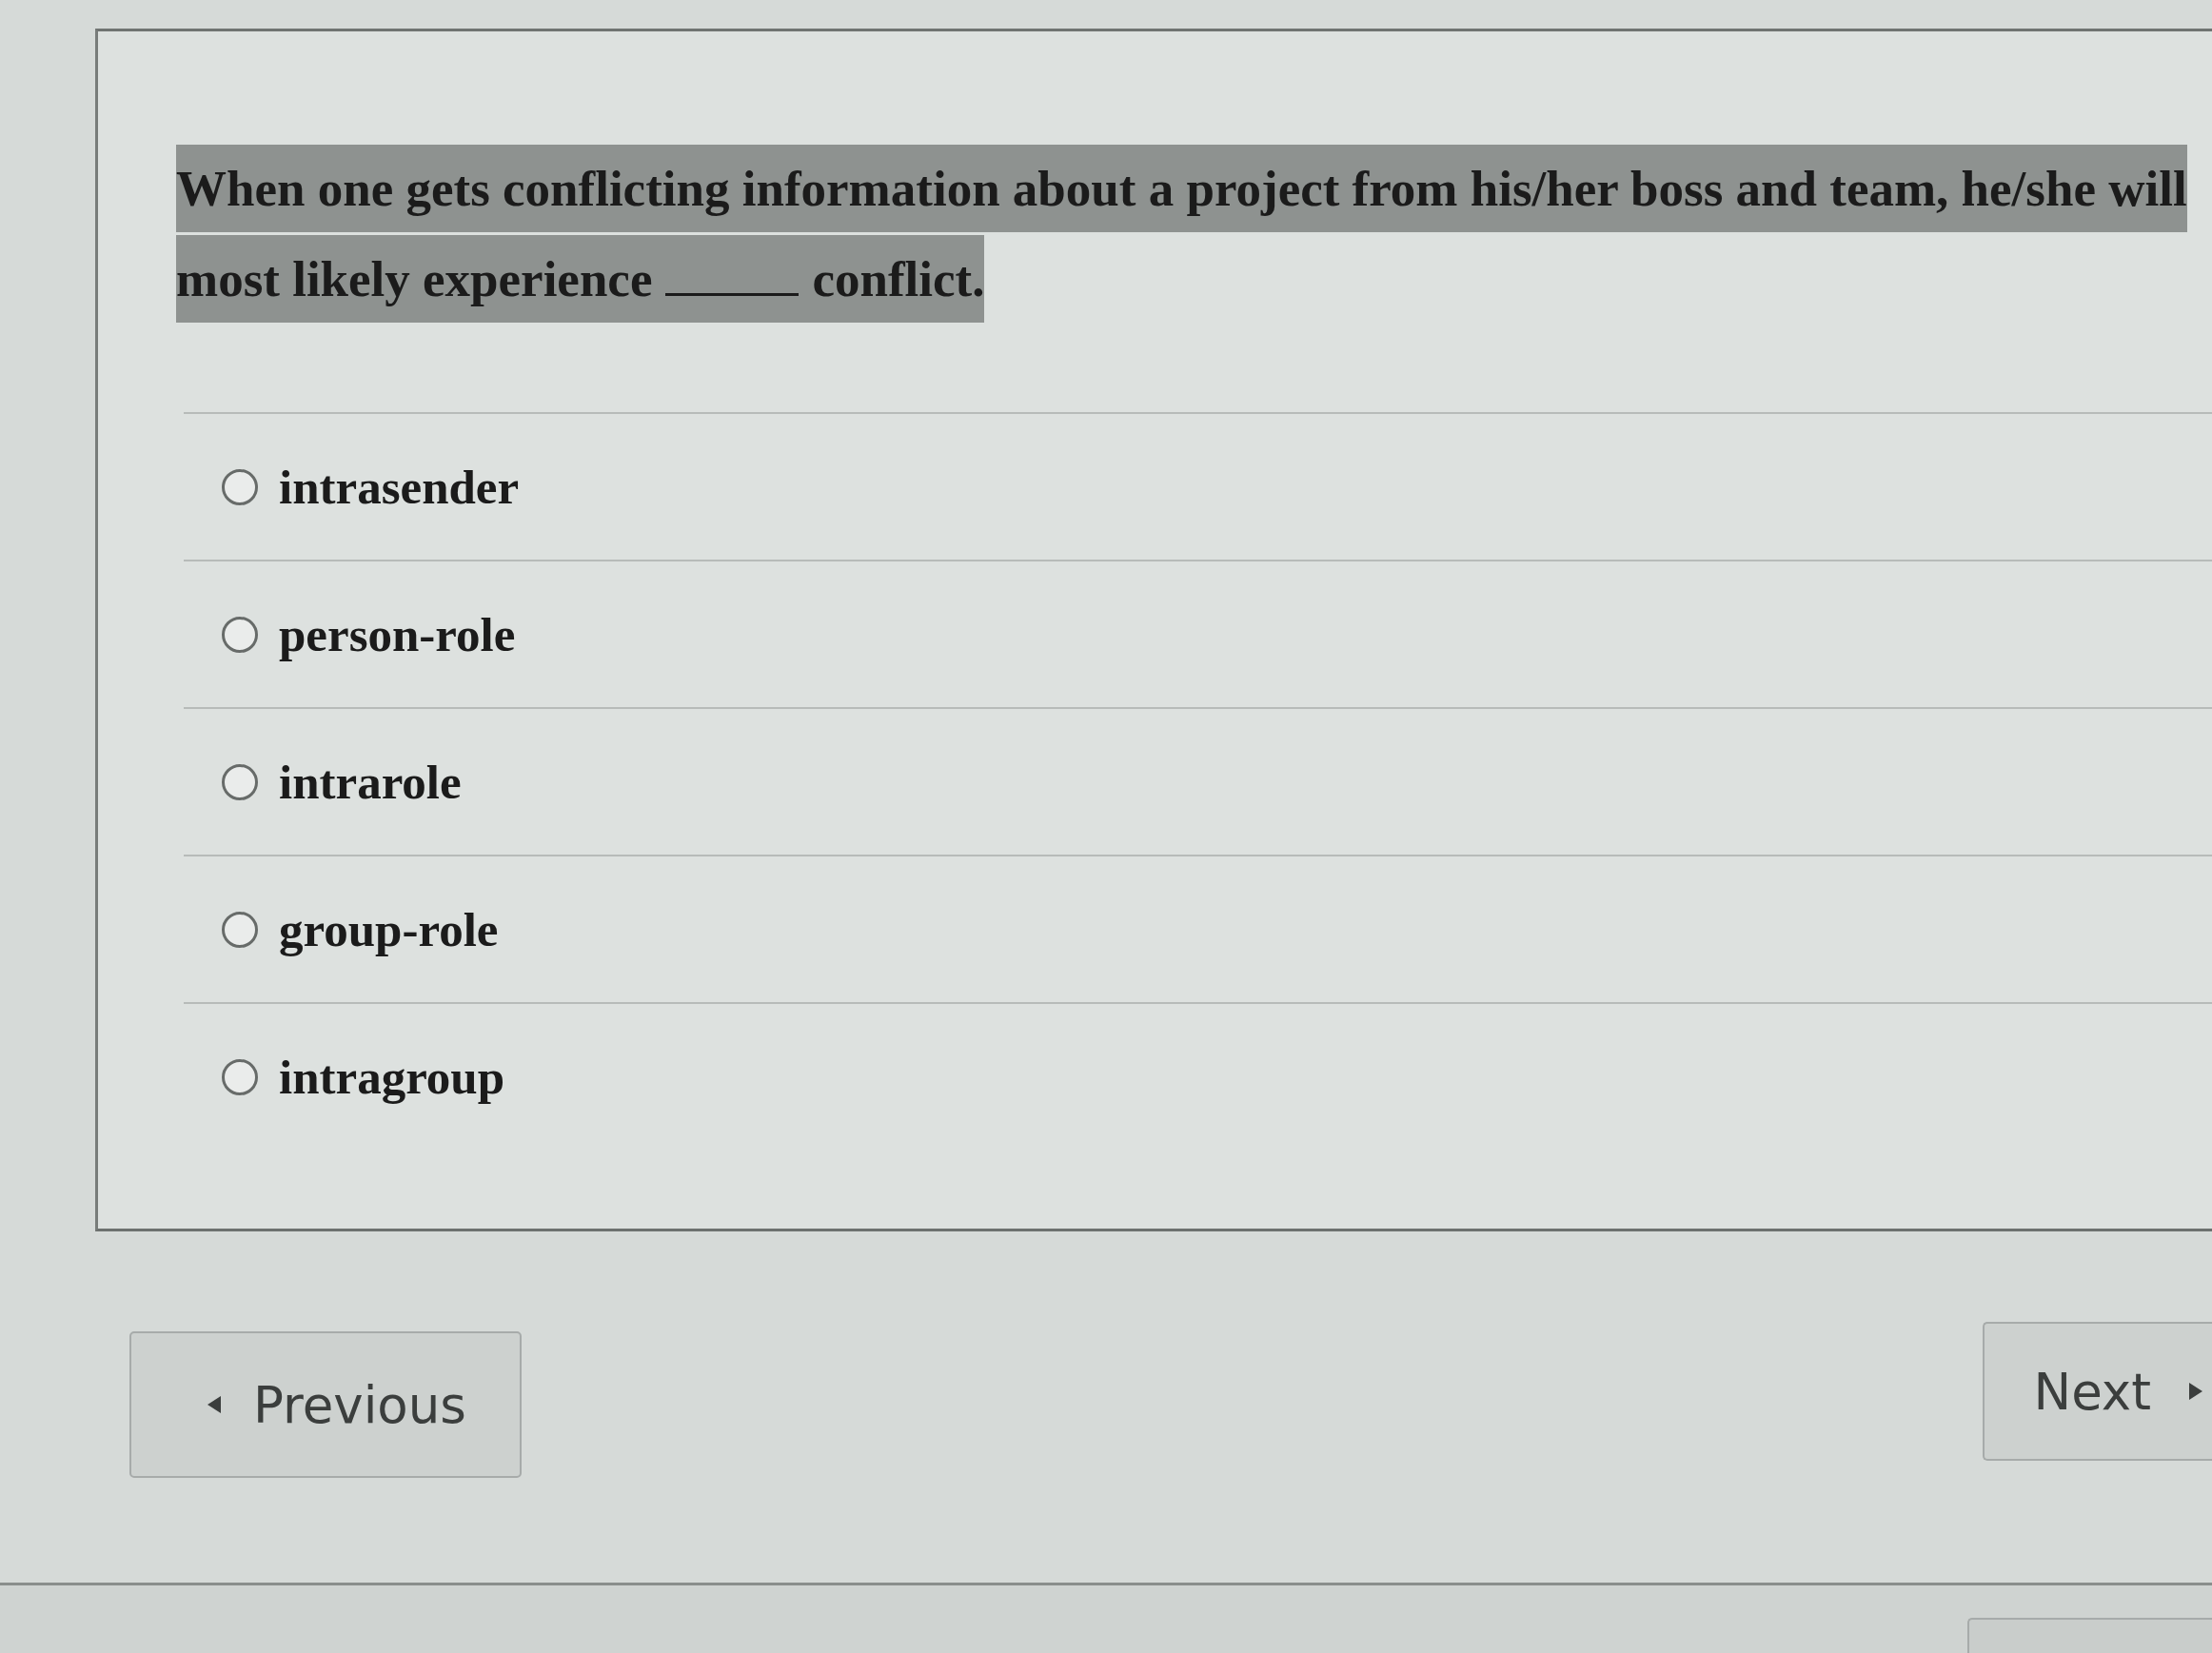 Image resolution: width=2212 pixels, height=1653 pixels. What do you see at coordinates (370, 782) in the screenshot?
I see `option-label: intrarole` at bounding box center [370, 782].